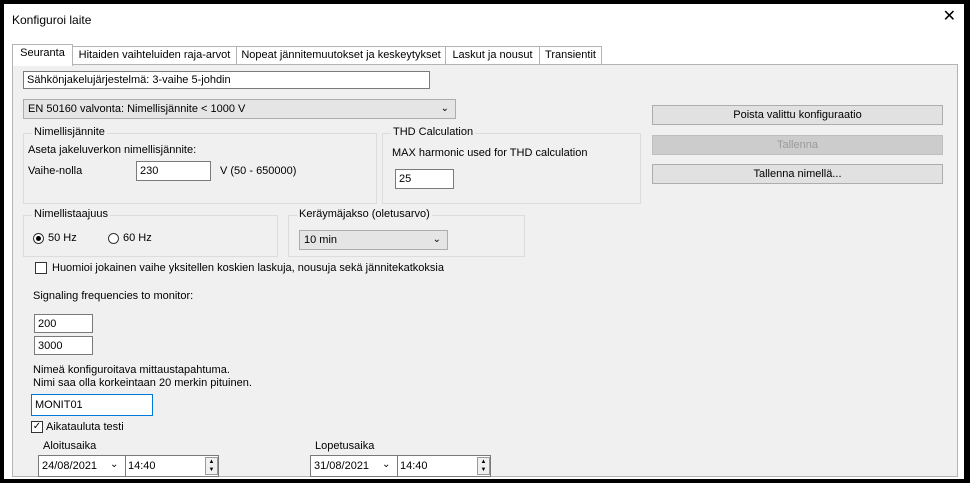 The image size is (970, 483). What do you see at coordinates (63, 345) in the screenshot?
I see `signaling-frequency-input-2: 3000` at bounding box center [63, 345].